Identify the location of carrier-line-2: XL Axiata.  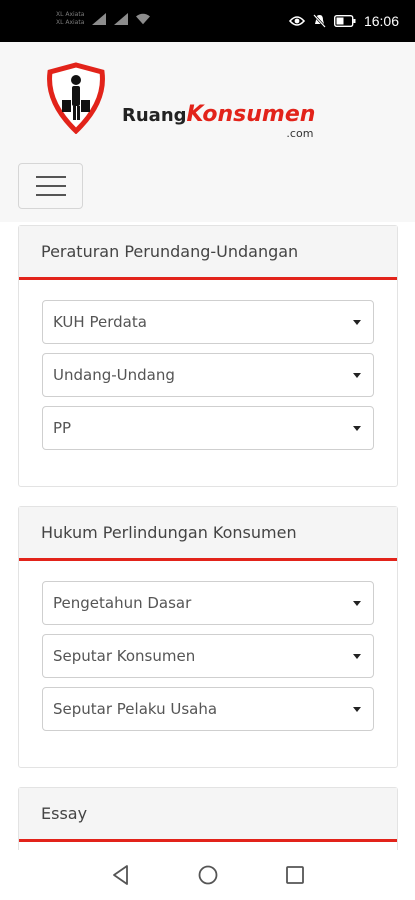
(70, 22).